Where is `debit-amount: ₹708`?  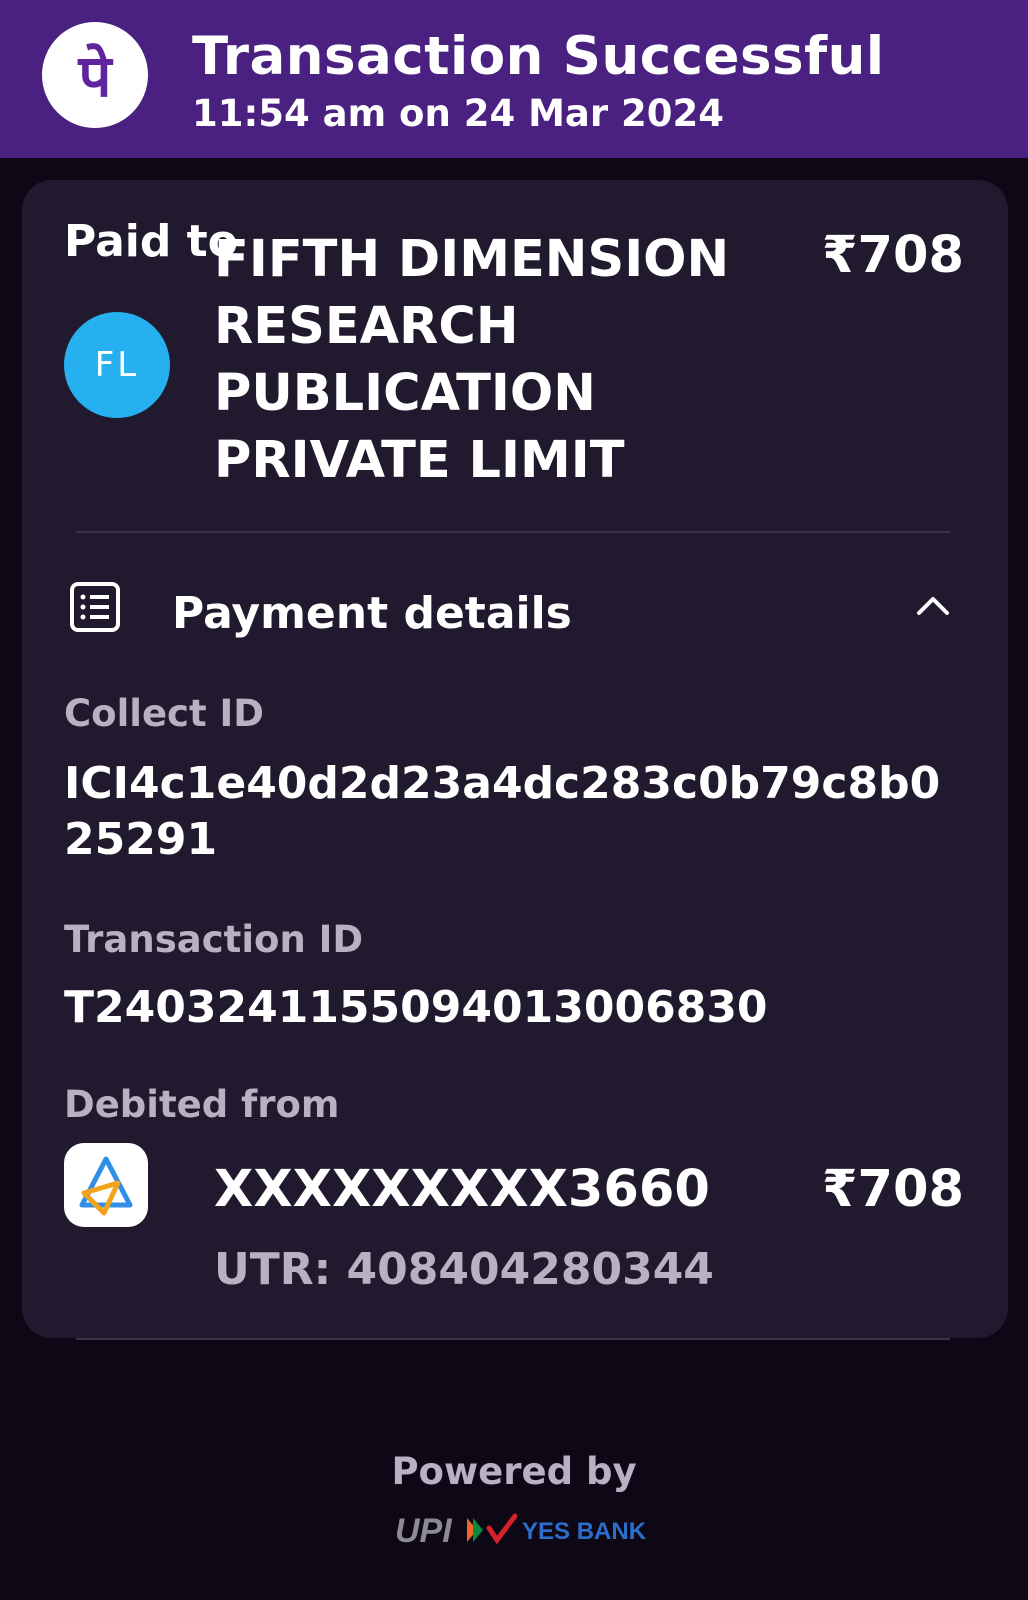
debit-amount: ₹708 is located at coordinates (893, 1189).